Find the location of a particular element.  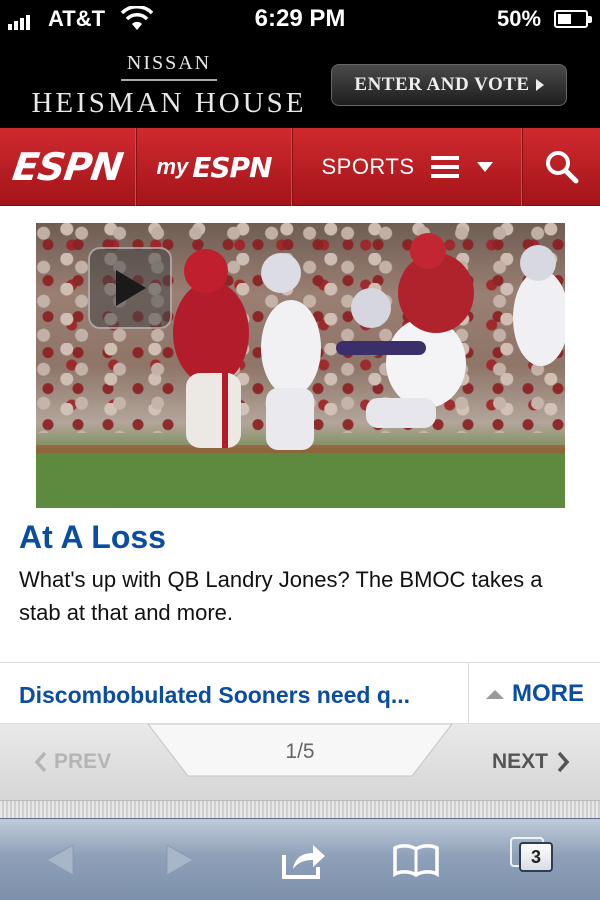

play-arrow-icon is located at coordinates (539, 85).